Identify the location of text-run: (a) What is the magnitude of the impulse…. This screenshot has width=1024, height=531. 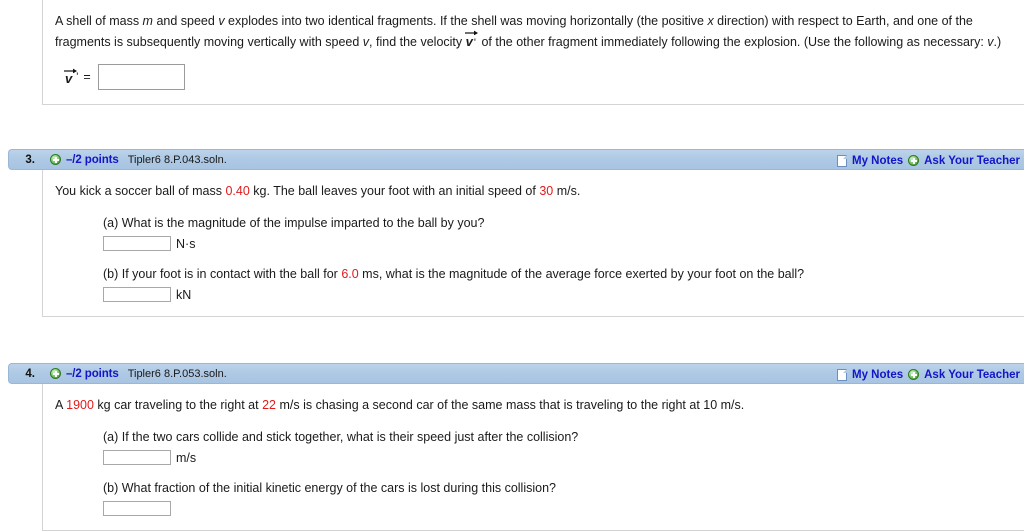
(294, 223).